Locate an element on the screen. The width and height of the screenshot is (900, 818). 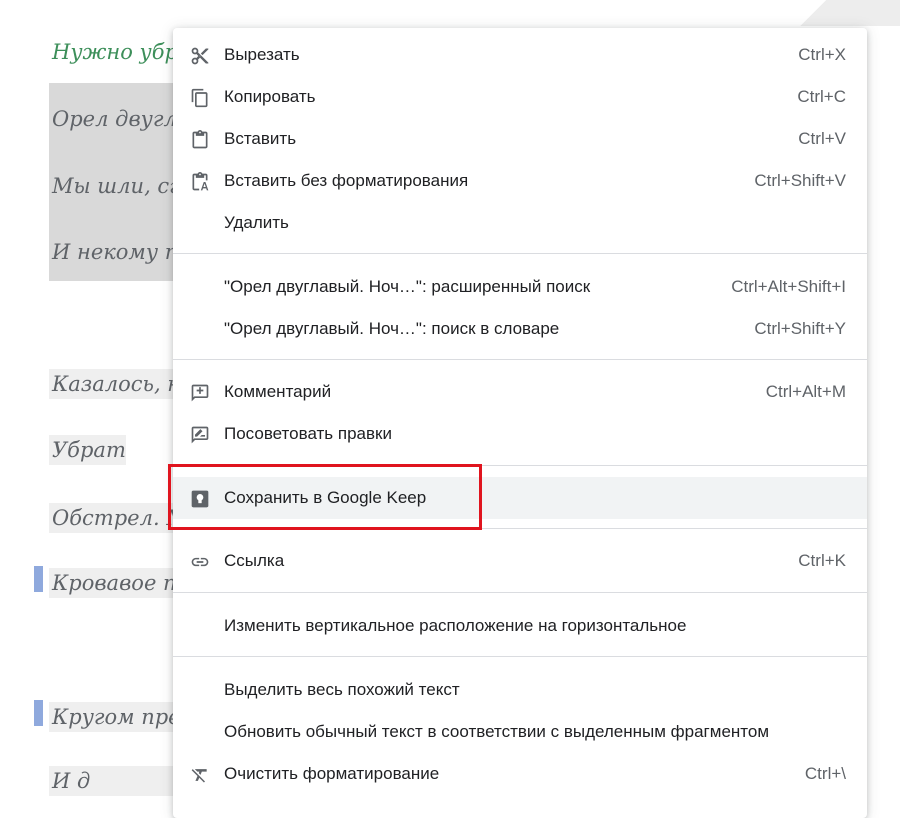
menu-item-link: Ссылка Ctrl+K is located at coordinates (520, 561).